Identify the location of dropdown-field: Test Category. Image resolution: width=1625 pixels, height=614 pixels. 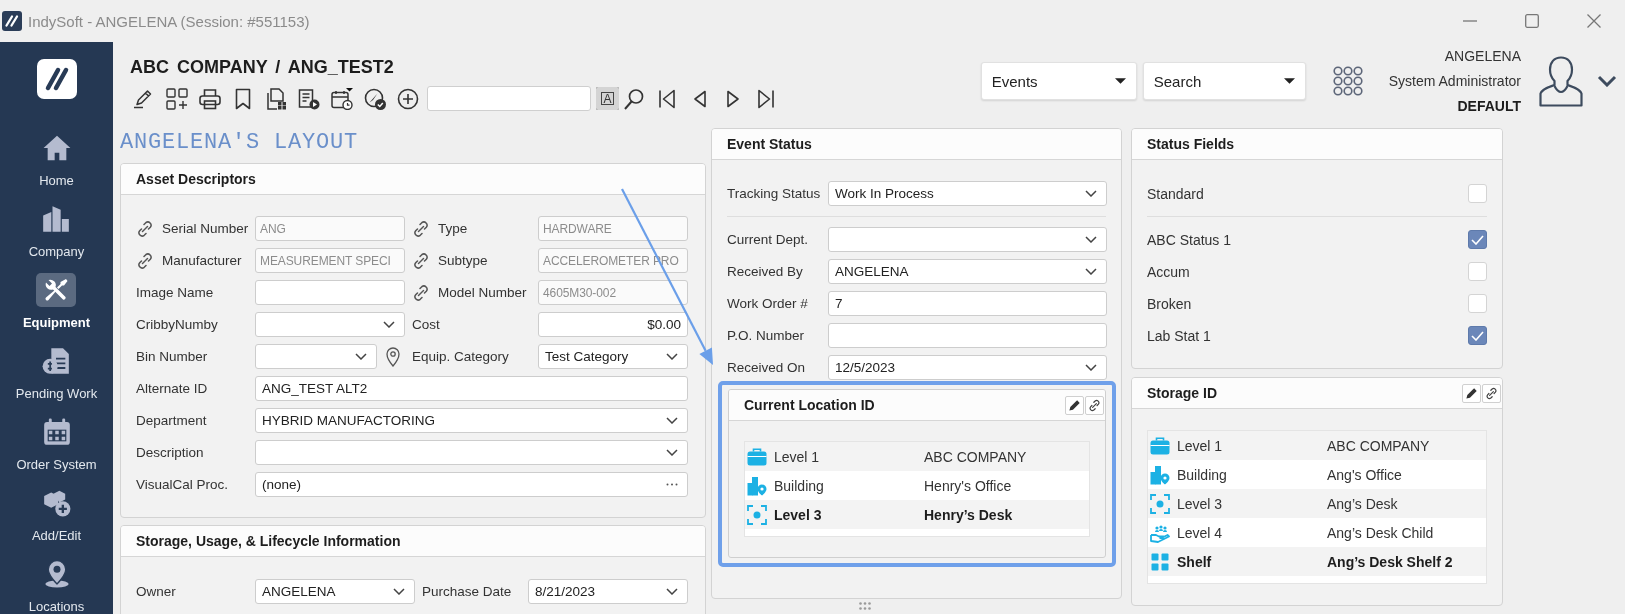
(613, 356).